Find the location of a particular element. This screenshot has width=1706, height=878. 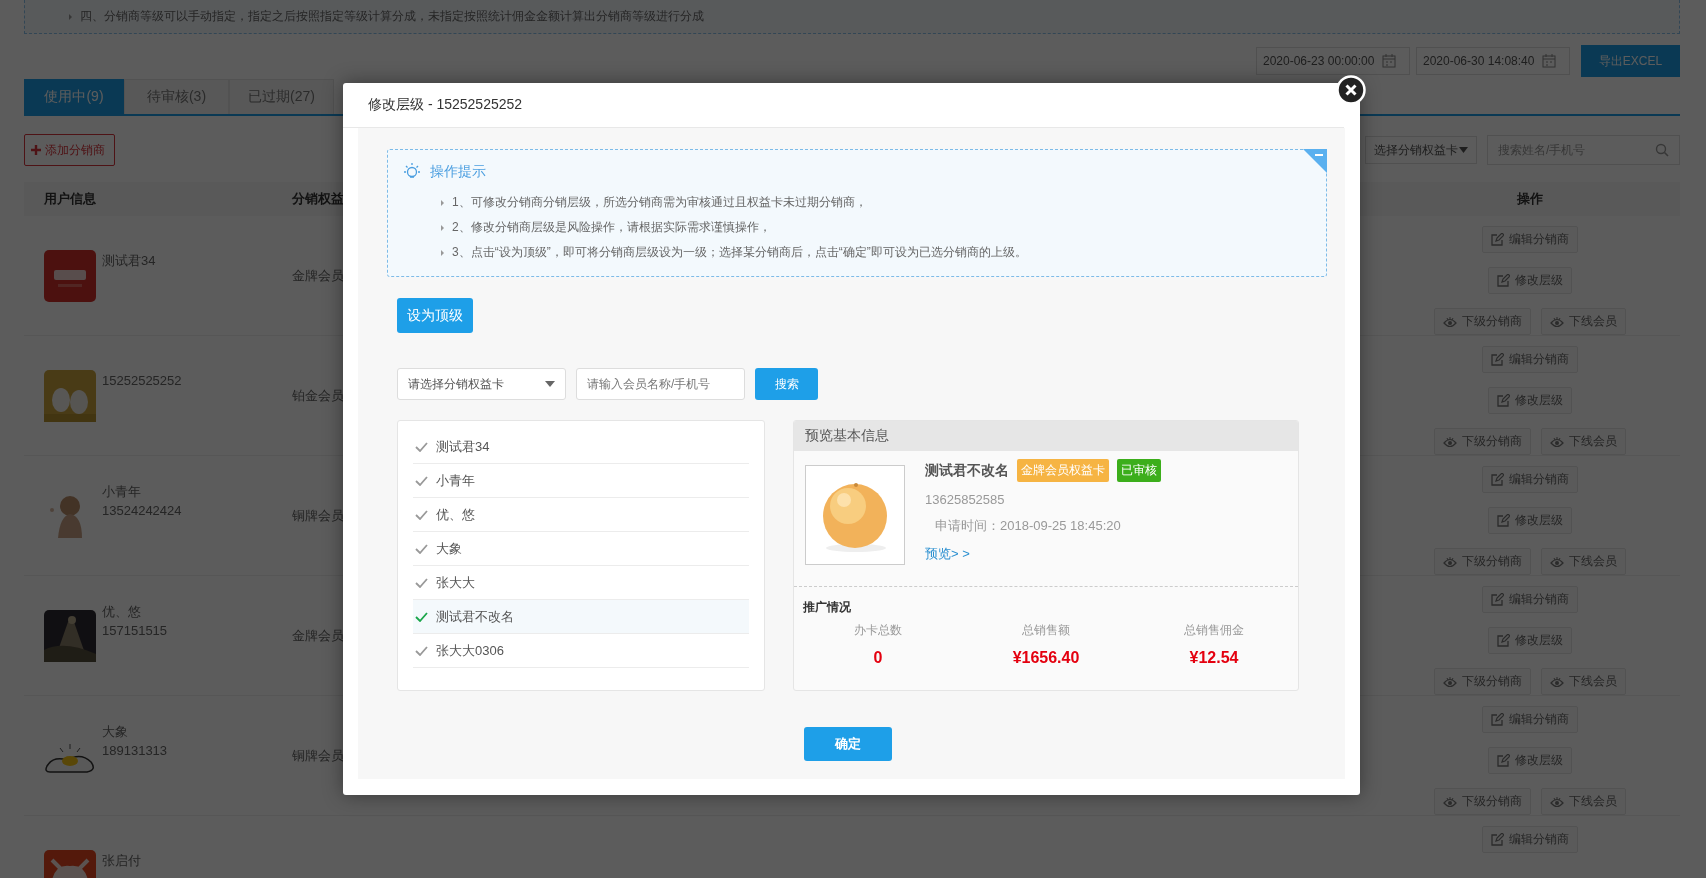

add-button: 添加分销商 is located at coordinates (69, 150).